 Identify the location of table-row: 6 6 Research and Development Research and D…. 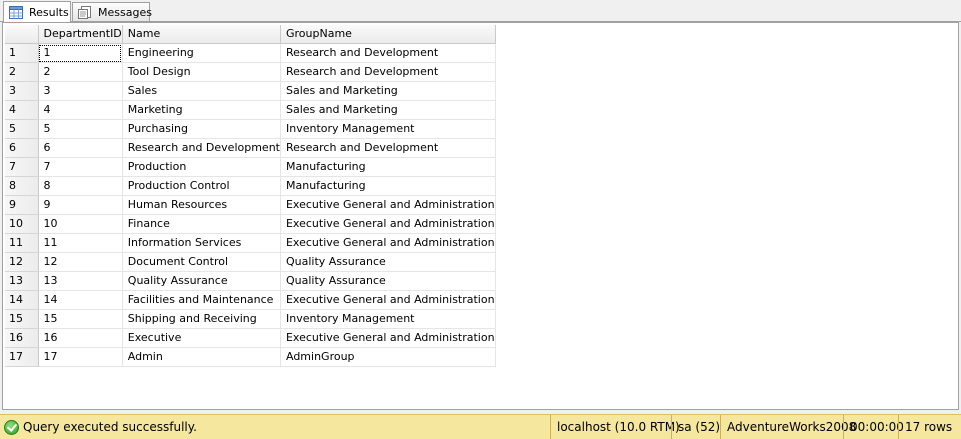
(250, 148).